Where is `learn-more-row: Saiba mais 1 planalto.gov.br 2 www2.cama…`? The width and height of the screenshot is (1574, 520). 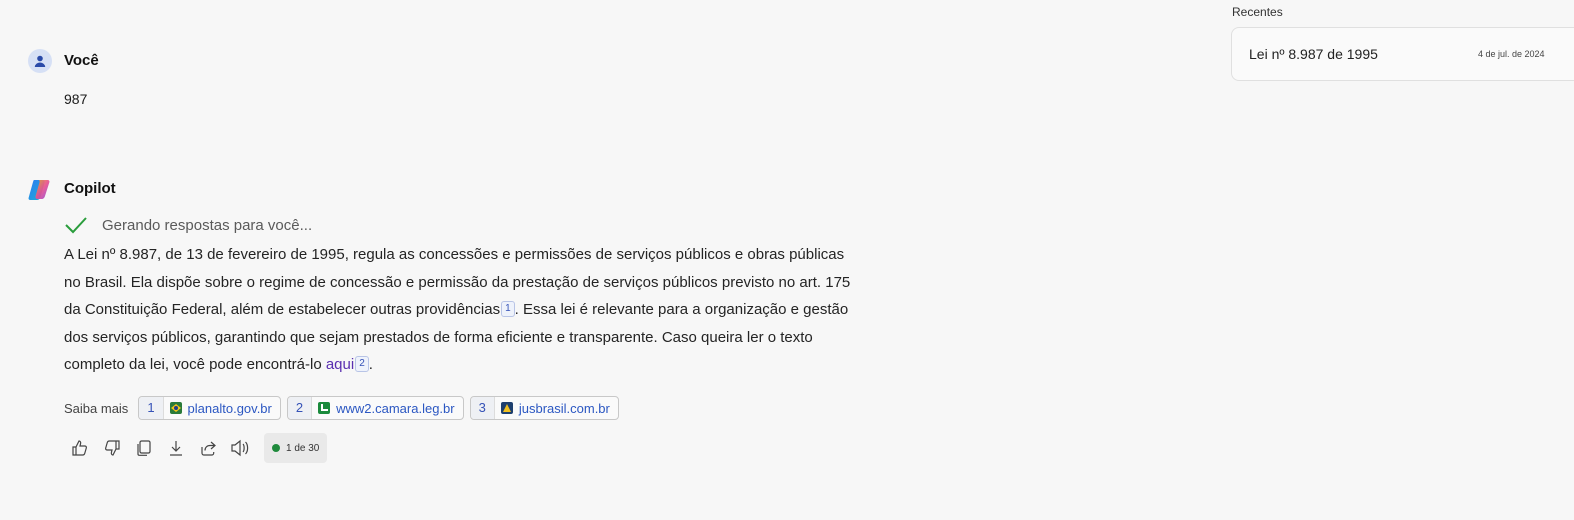 learn-more-row: Saiba mais 1 planalto.gov.br 2 www2.cama… is located at coordinates (341, 408).